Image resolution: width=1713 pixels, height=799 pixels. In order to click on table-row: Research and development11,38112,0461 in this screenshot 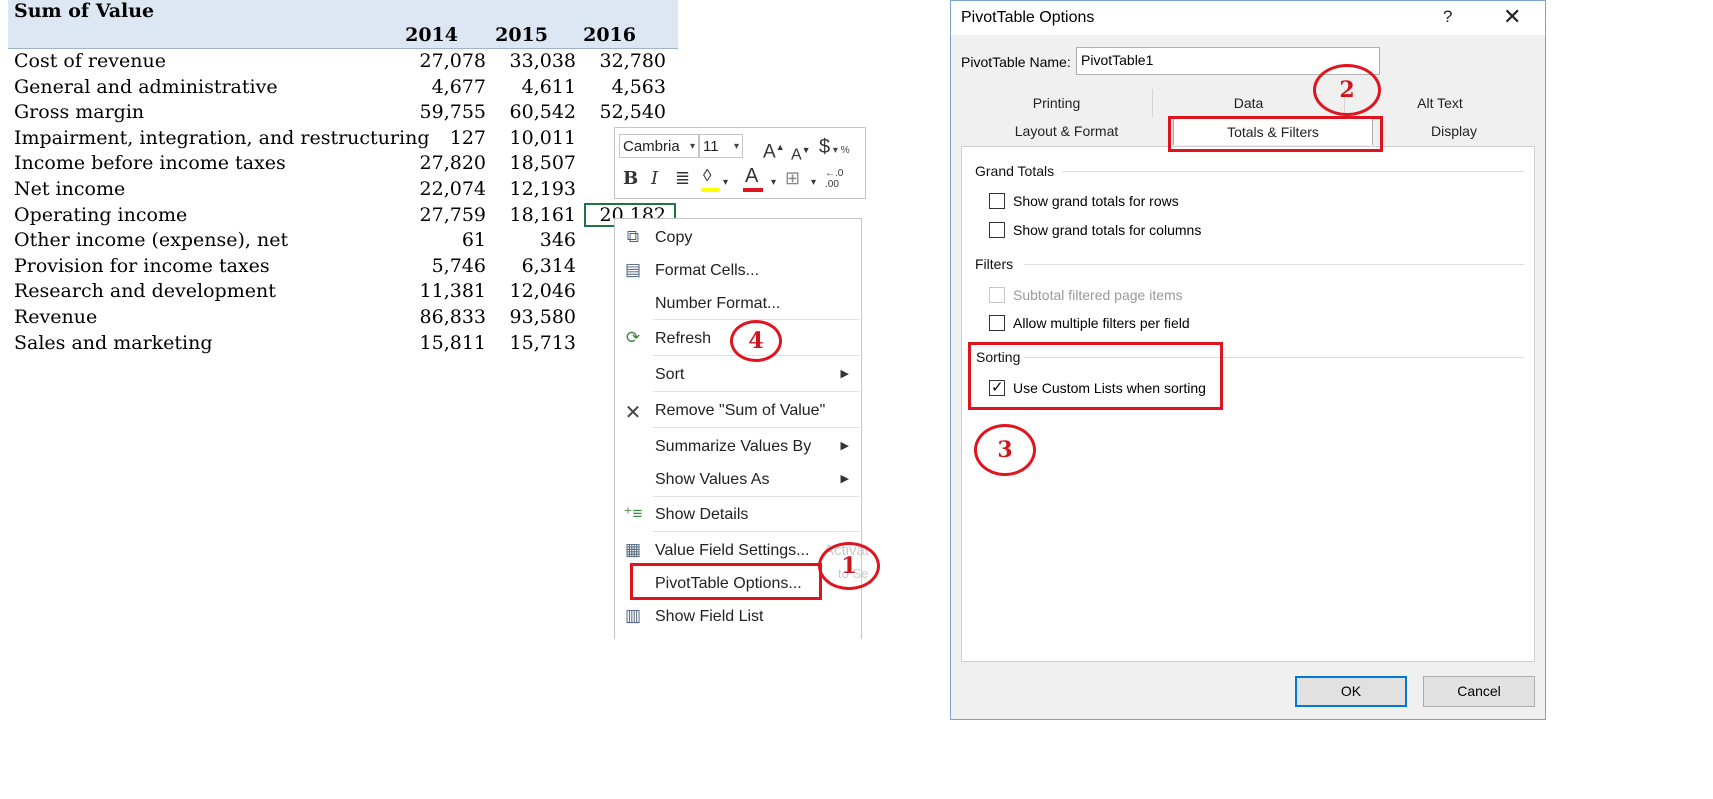, I will do `click(340, 292)`.